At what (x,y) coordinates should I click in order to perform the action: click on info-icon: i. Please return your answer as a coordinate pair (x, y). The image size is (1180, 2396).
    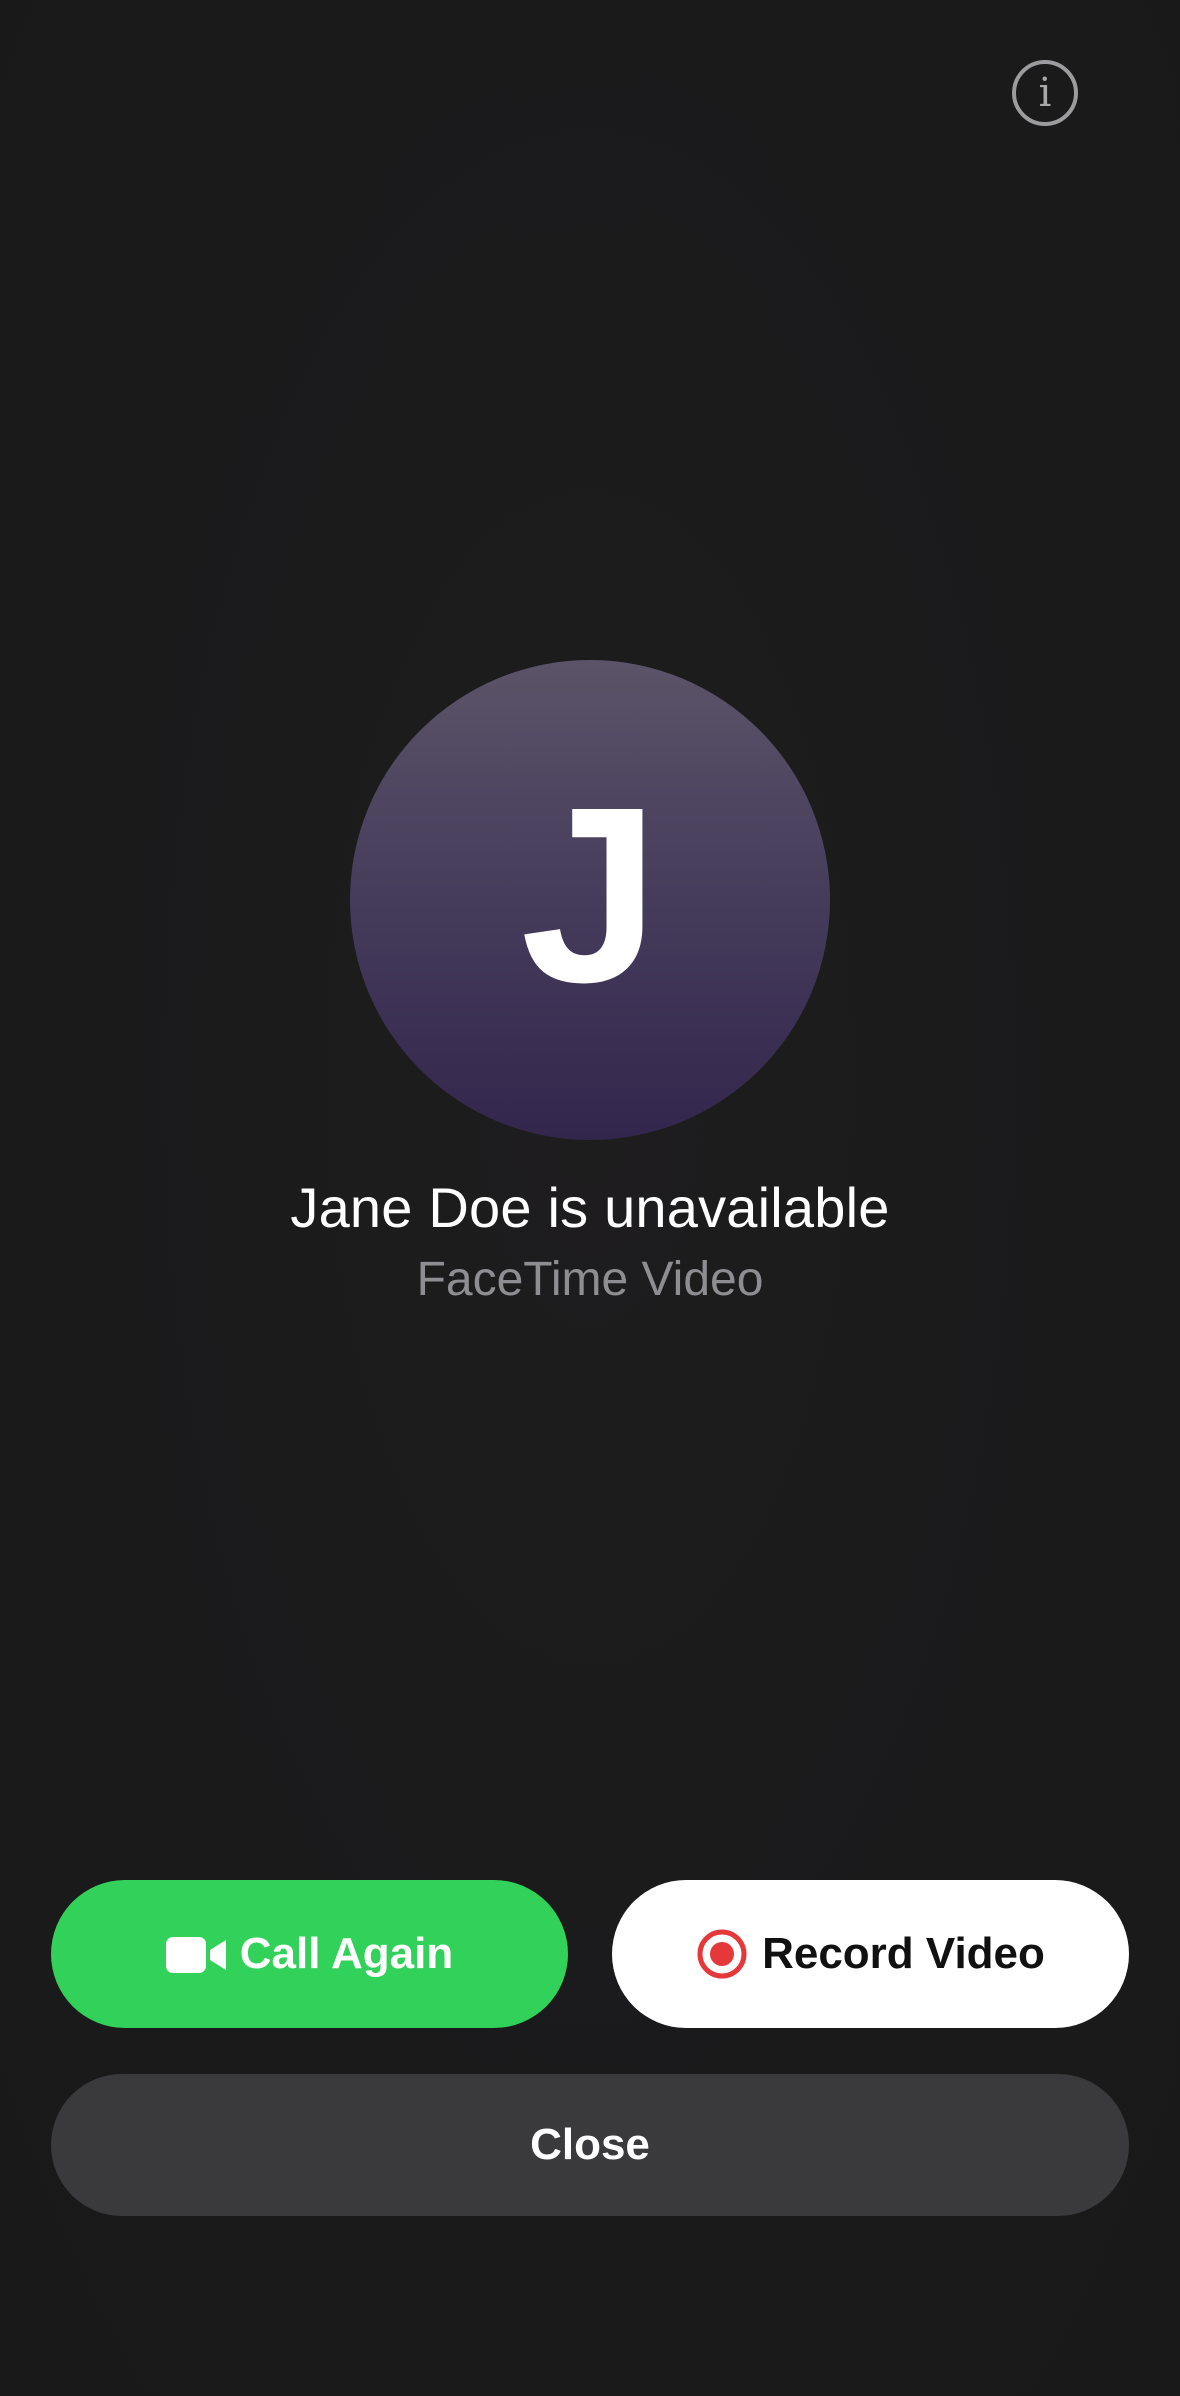
    Looking at the image, I should click on (1045, 93).